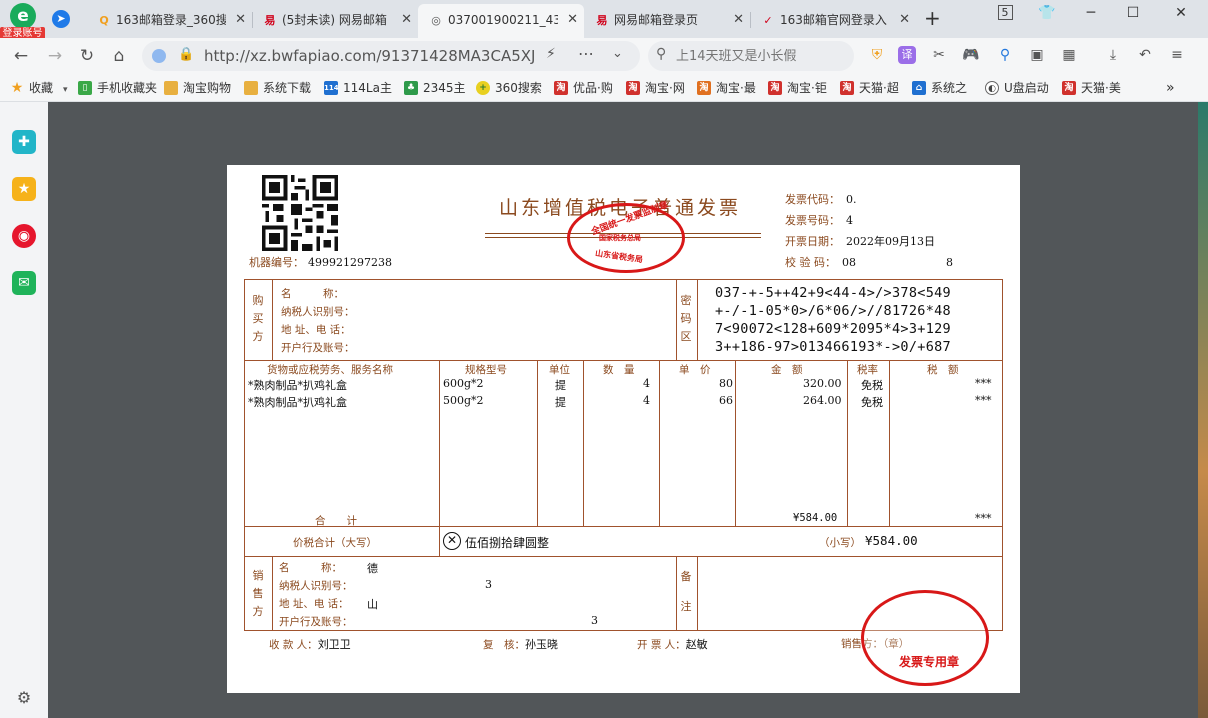 Image resolution: width=1208 pixels, height=718 pixels. Describe the element at coordinates (686, 576) in the screenshot. I see `remark-vlabel: 备` at that location.